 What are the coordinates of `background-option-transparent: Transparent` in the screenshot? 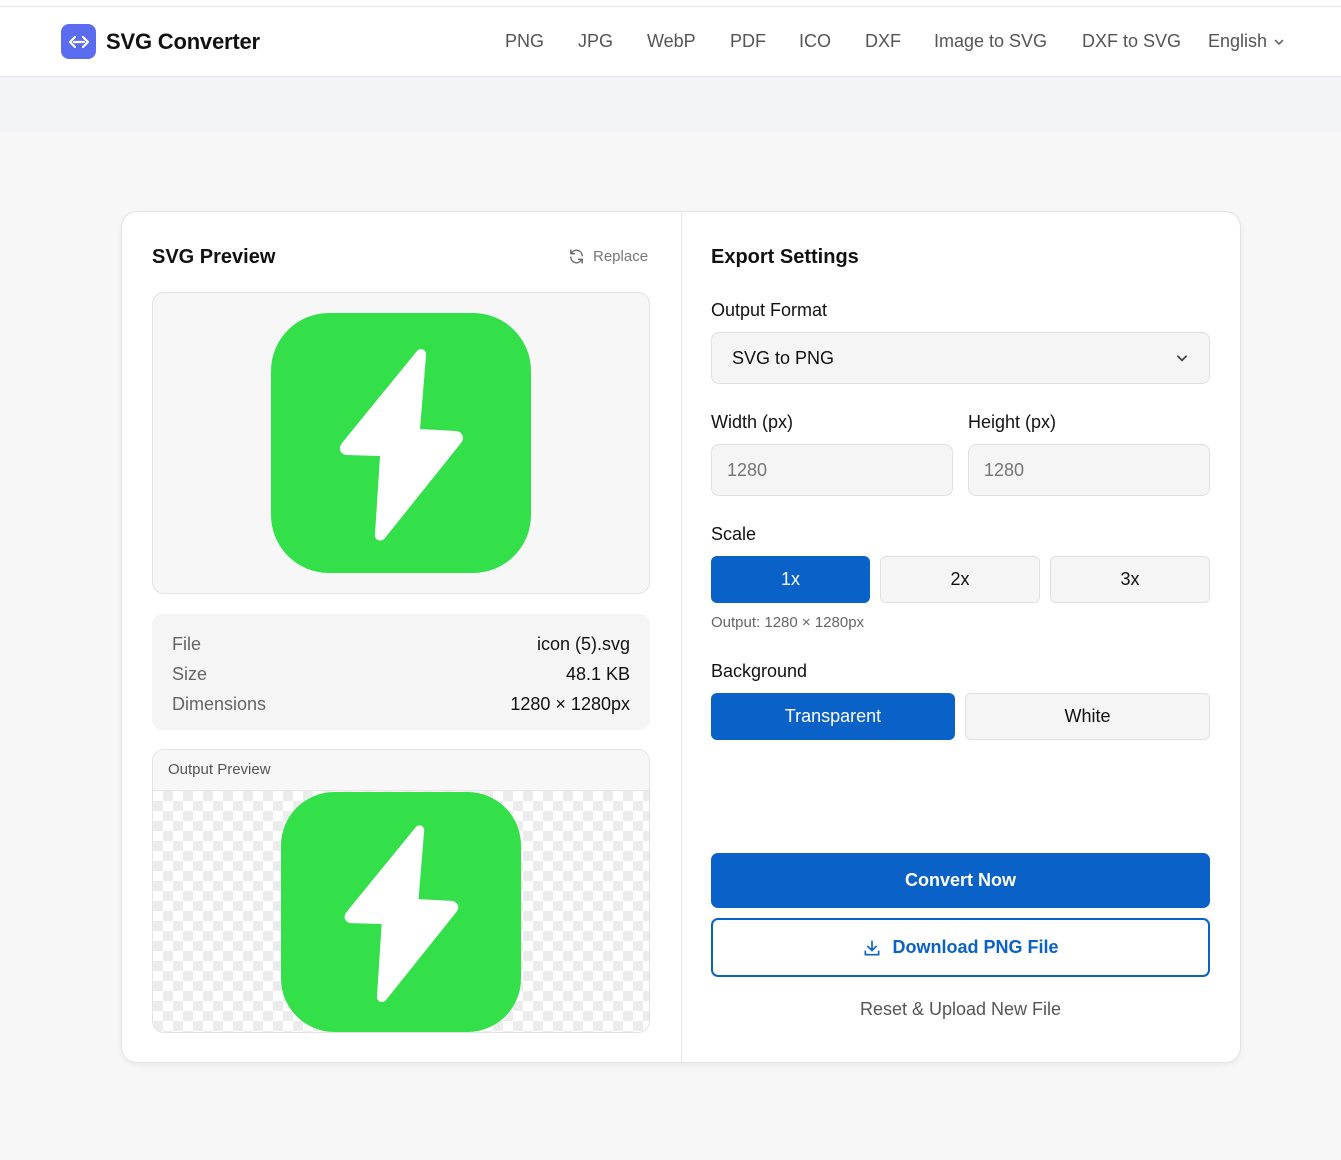 It's located at (833, 716).